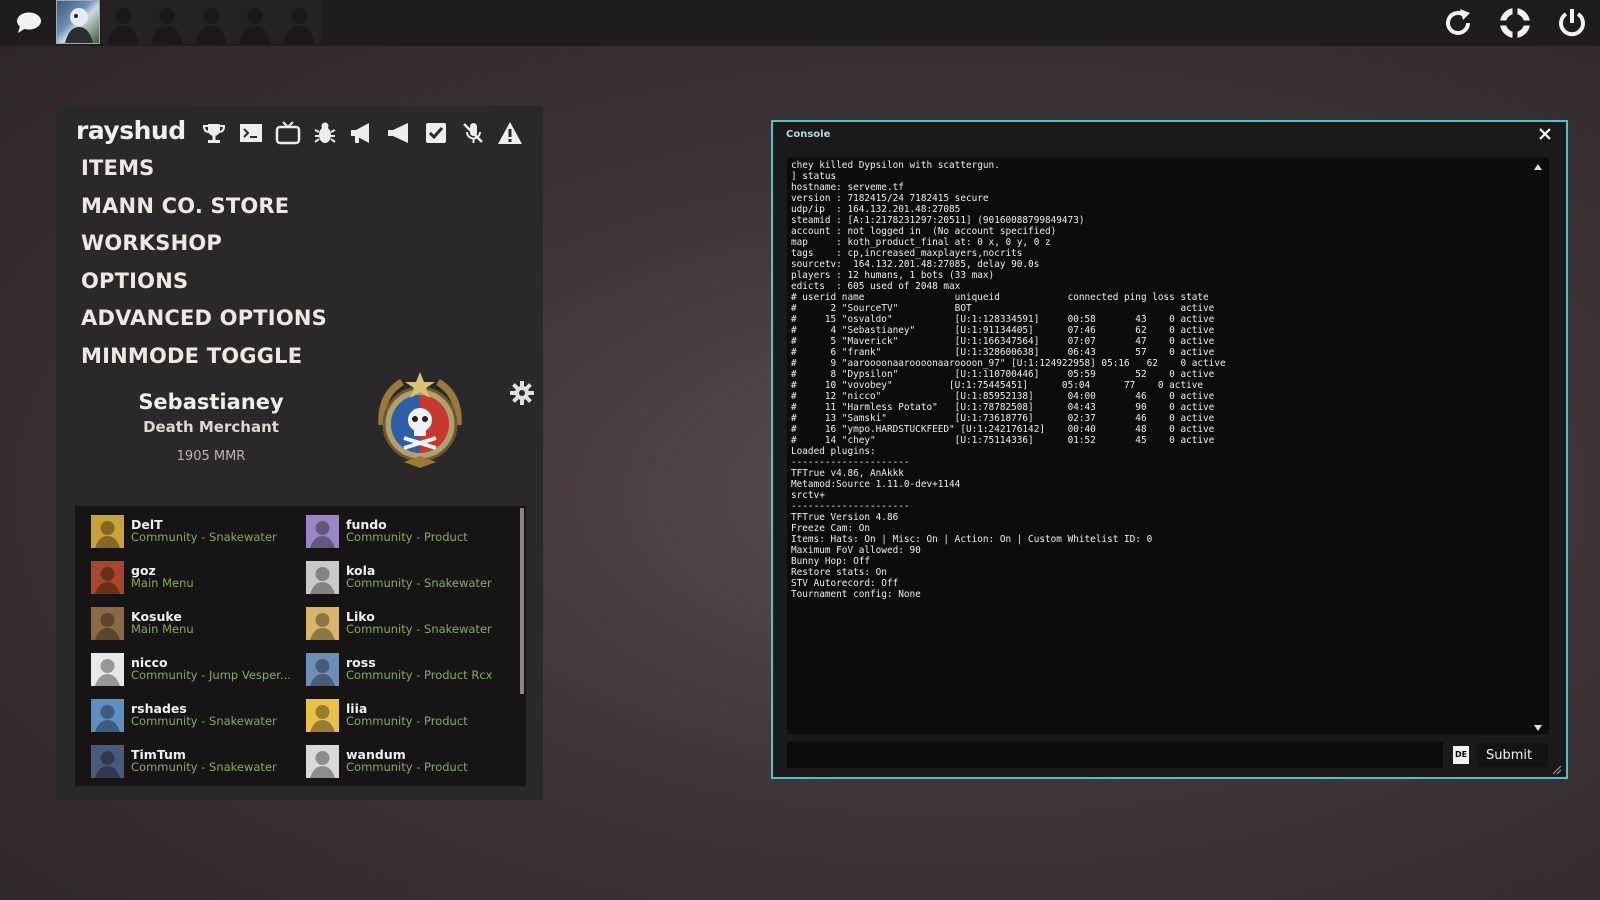 The image size is (1600, 900). What do you see at coordinates (143, 571) in the screenshot?
I see `friend-name: goz` at bounding box center [143, 571].